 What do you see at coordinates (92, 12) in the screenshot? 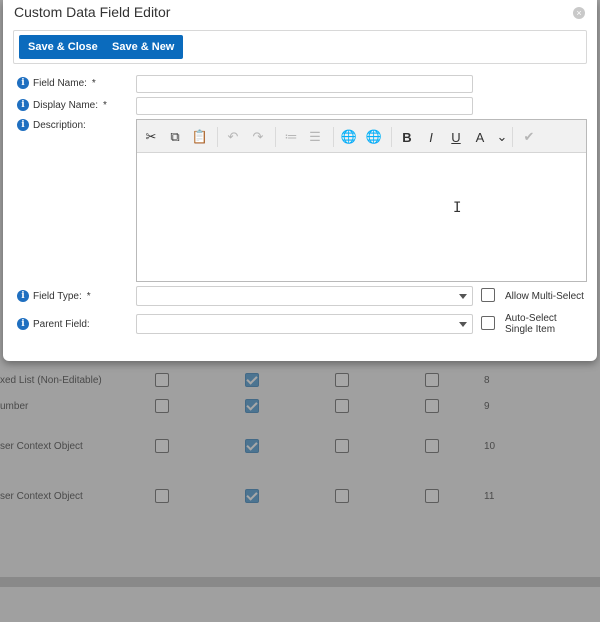
I see `dialog-title: Custom Data Field Editor` at bounding box center [92, 12].